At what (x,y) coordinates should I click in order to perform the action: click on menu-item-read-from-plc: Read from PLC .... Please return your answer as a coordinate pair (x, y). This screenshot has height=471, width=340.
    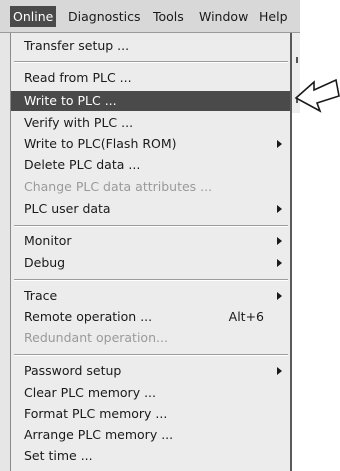
    Looking at the image, I should click on (150, 78).